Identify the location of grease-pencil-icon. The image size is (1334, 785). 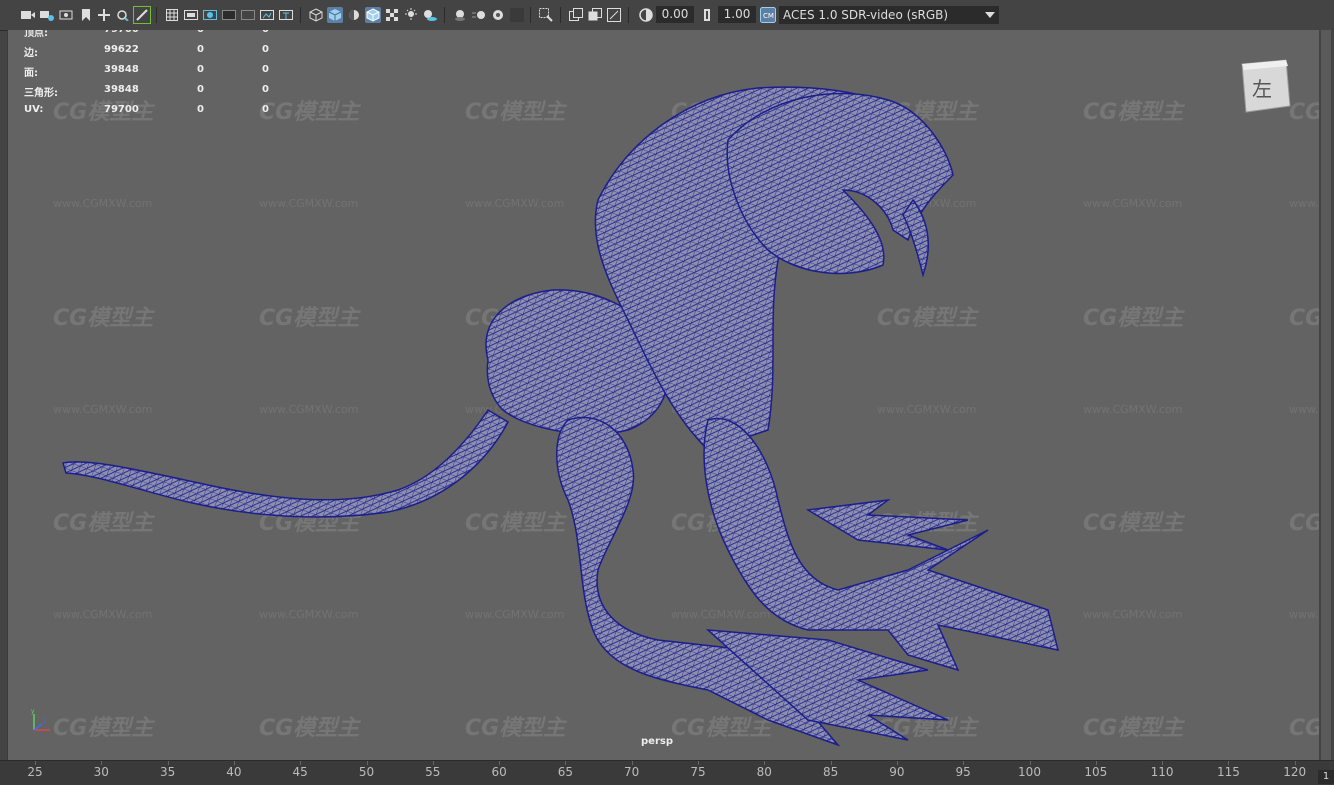
(142, 15).